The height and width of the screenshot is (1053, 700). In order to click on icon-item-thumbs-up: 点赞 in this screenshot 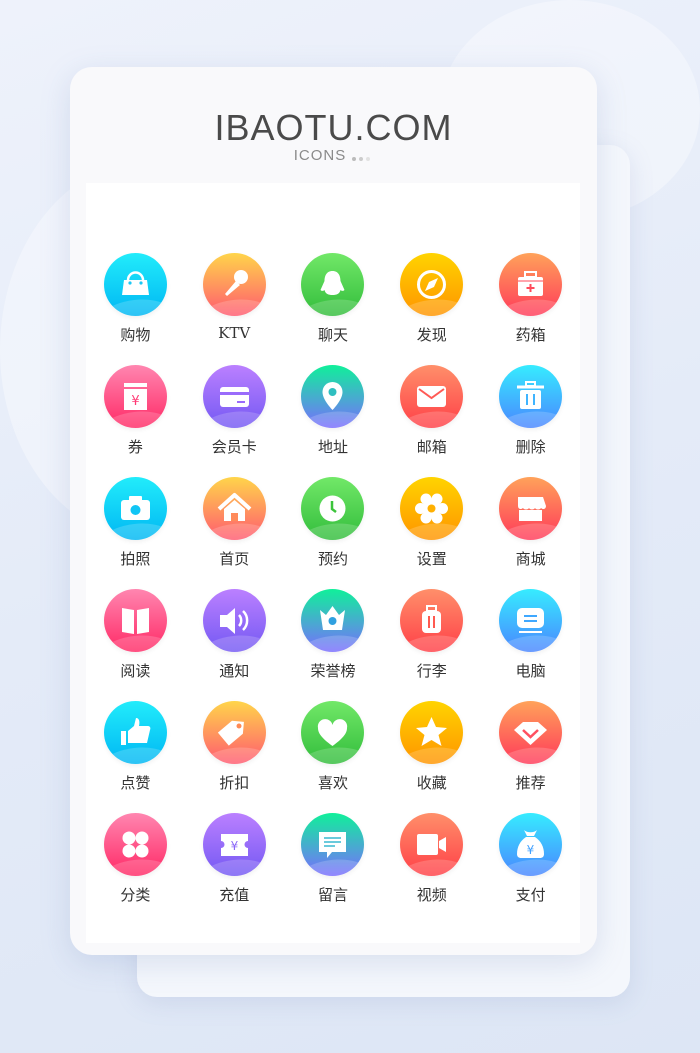, I will do `click(135, 757)`.